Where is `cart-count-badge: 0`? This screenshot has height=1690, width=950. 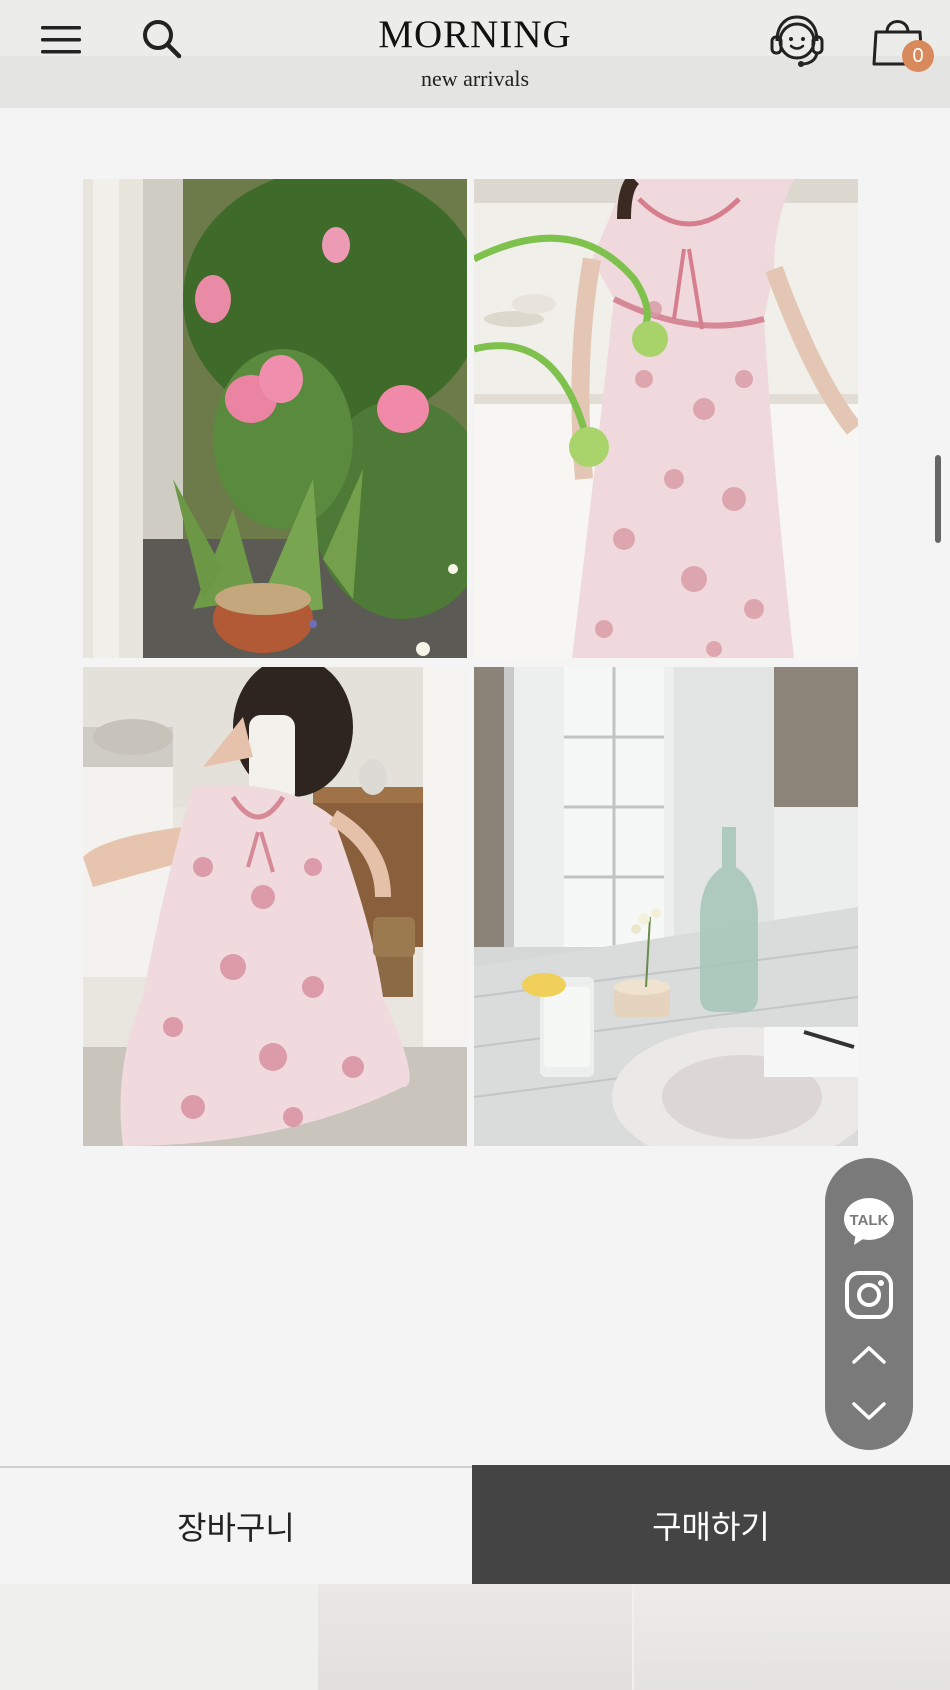
cart-count-badge: 0 is located at coordinates (918, 56).